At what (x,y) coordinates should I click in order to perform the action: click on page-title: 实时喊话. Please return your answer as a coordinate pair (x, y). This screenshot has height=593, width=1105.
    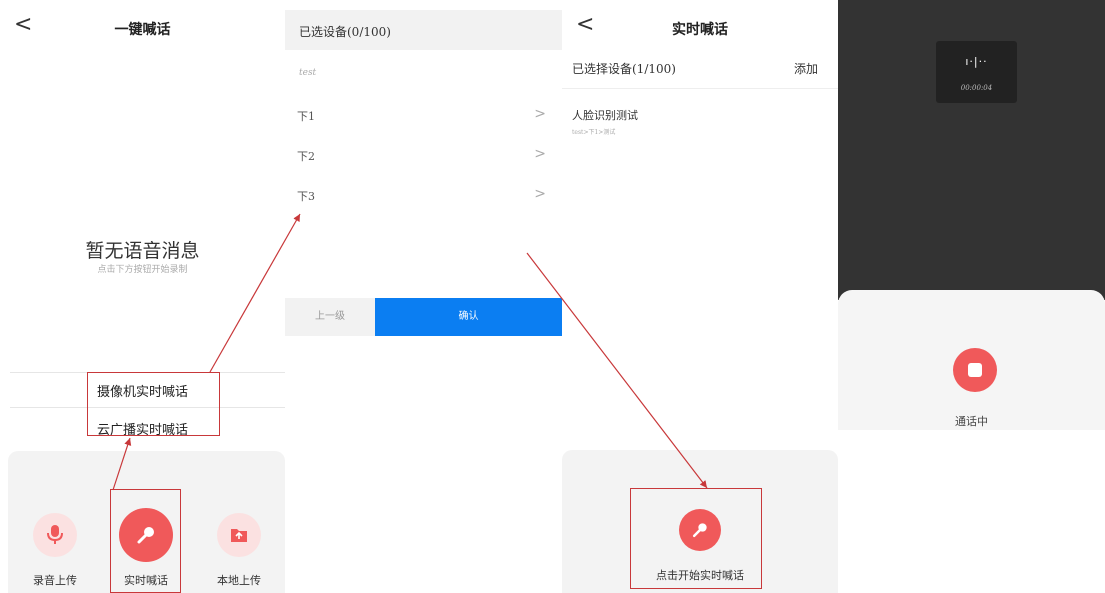
    Looking at the image, I should click on (700, 30).